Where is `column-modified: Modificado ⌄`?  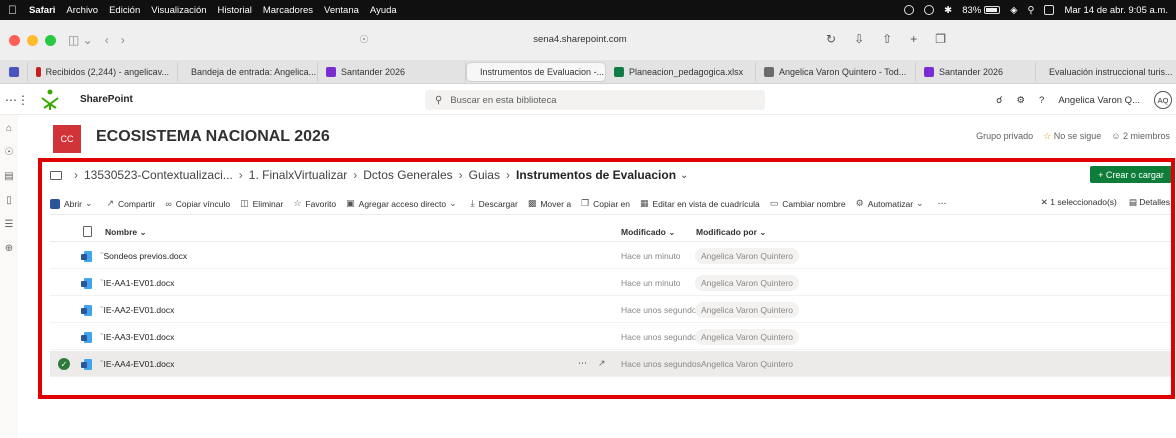
column-modified: Modificado ⌄ is located at coordinates (648, 232).